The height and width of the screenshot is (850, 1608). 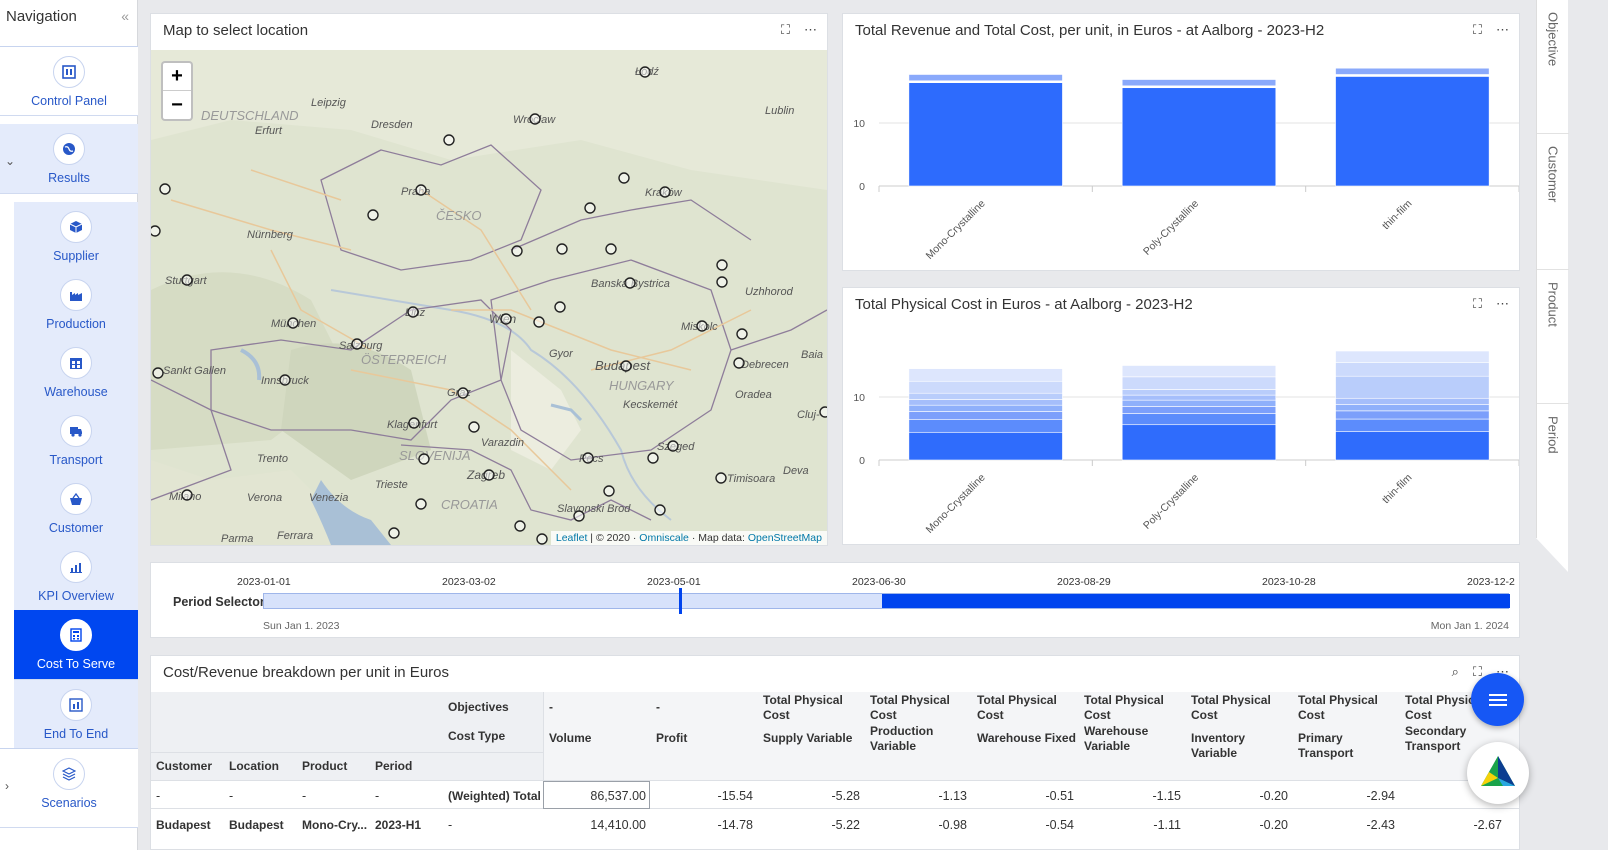 What do you see at coordinates (76, 664) in the screenshot?
I see `nav-label: Cost To Serve` at bounding box center [76, 664].